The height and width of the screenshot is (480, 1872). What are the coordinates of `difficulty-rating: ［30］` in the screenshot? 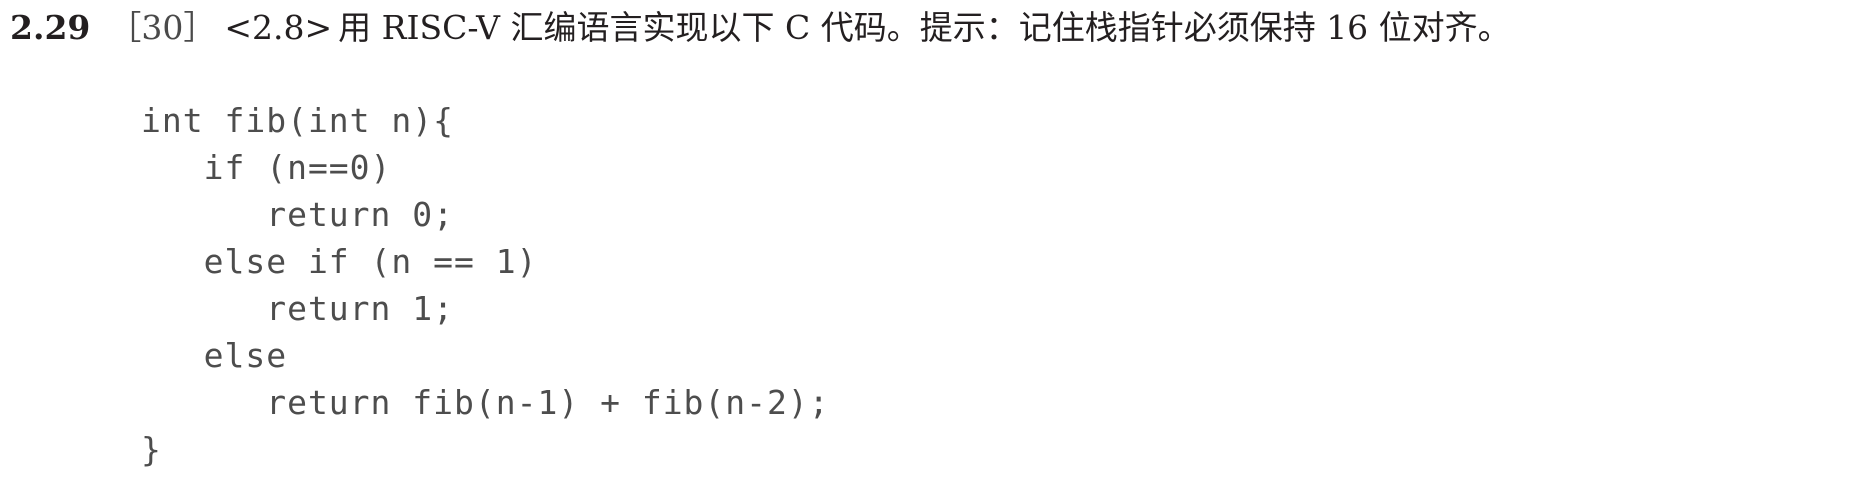 It's located at (162, 27).